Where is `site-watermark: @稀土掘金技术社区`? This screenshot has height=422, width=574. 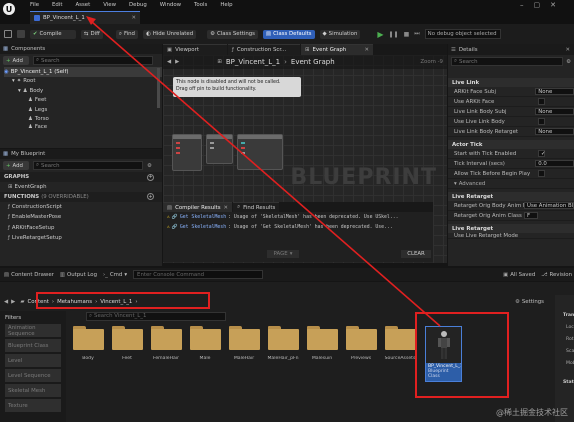 site-watermark: @稀土掘金技术社区 is located at coordinates (532, 412).